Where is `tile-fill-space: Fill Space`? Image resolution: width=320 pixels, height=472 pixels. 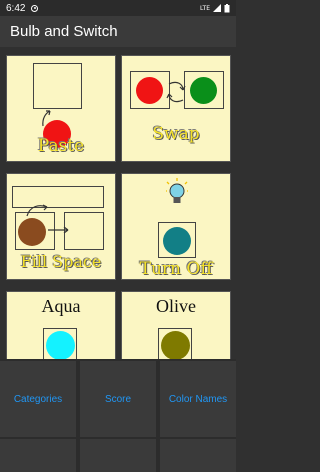
tile-fill-space: Fill Space is located at coordinates (61, 226).